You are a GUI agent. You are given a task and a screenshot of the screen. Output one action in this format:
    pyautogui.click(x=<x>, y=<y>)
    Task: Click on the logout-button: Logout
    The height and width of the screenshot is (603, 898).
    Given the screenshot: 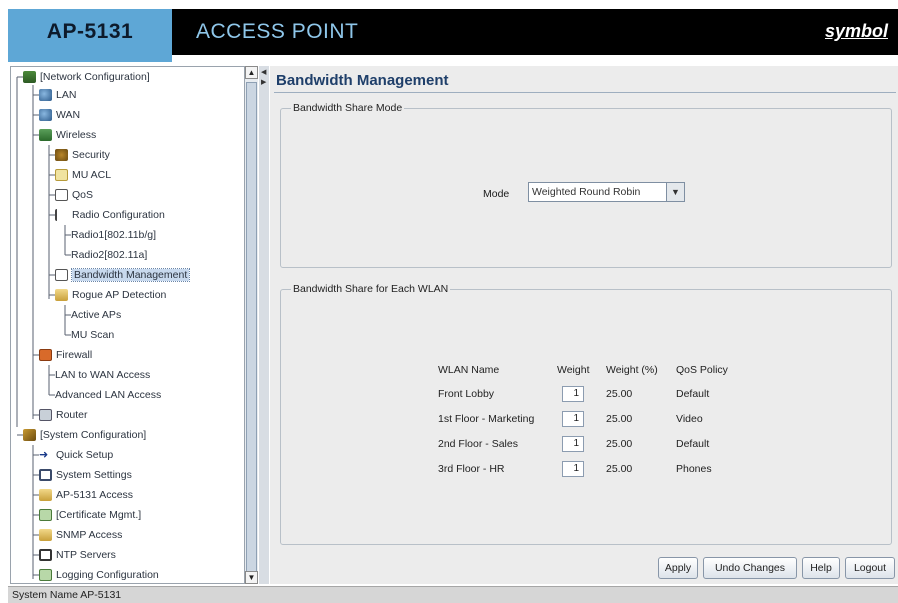 What is the action you would take?
    pyautogui.click(x=870, y=568)
    